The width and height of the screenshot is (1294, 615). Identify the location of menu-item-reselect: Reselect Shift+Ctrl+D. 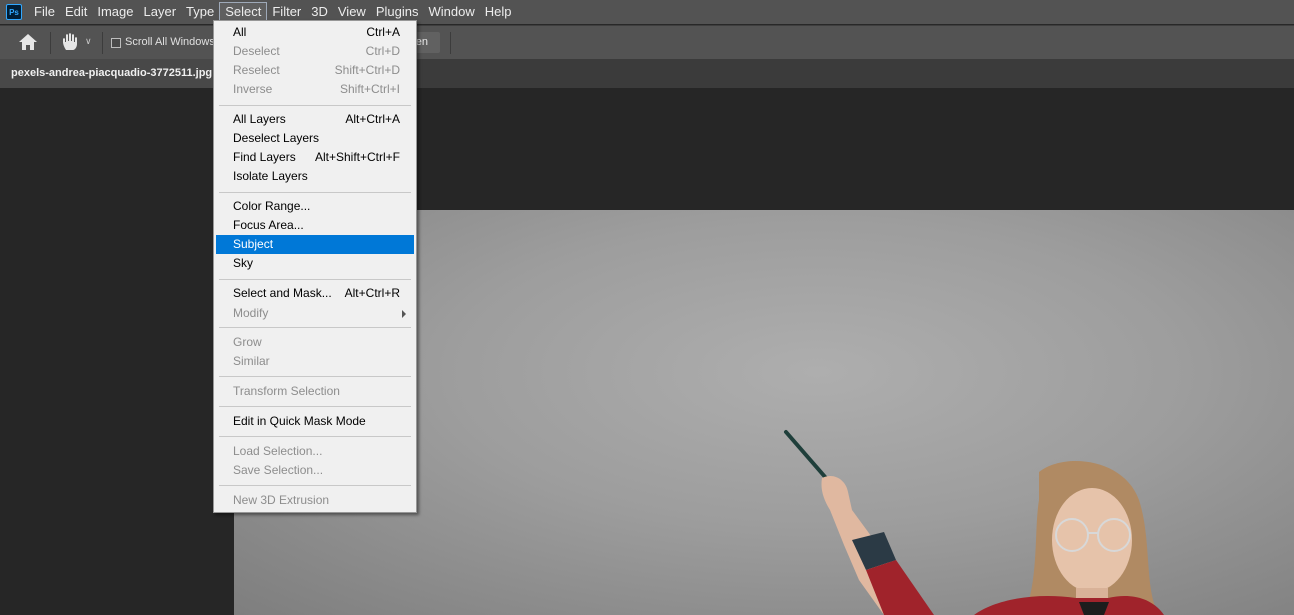
(315, 70).